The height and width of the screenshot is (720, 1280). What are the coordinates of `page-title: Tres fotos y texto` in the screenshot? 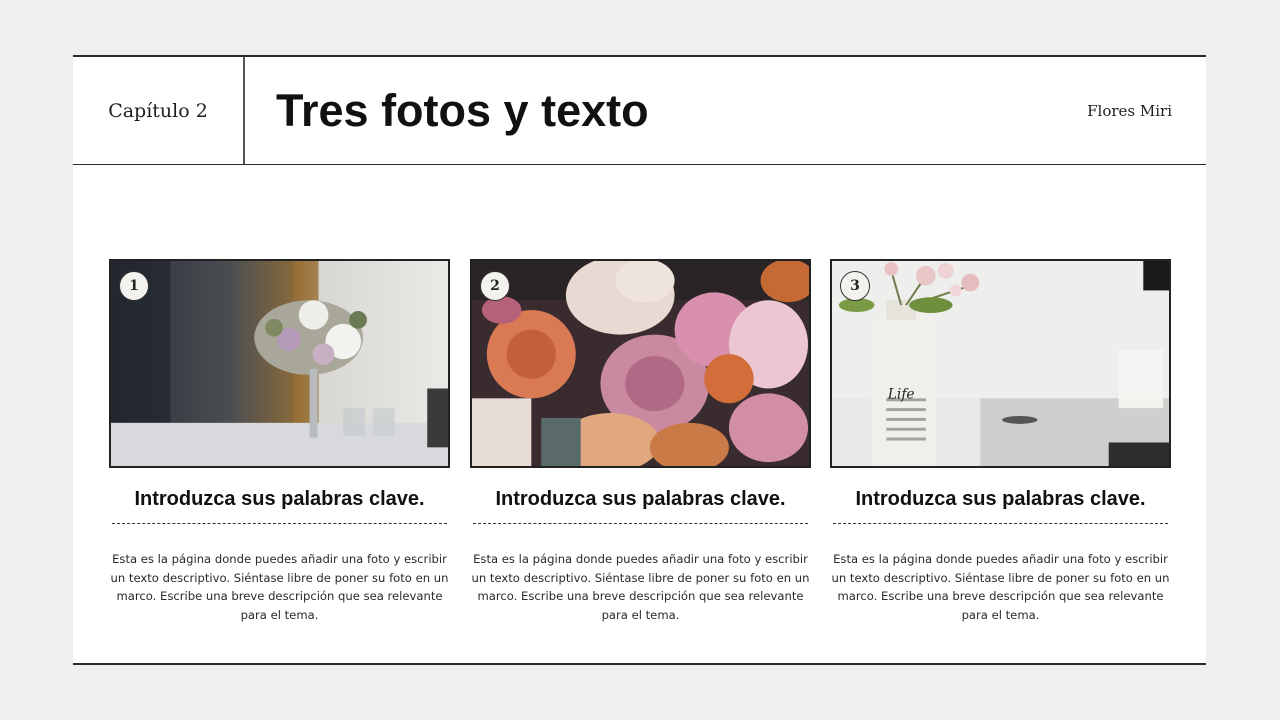 It's located at (462, 110).